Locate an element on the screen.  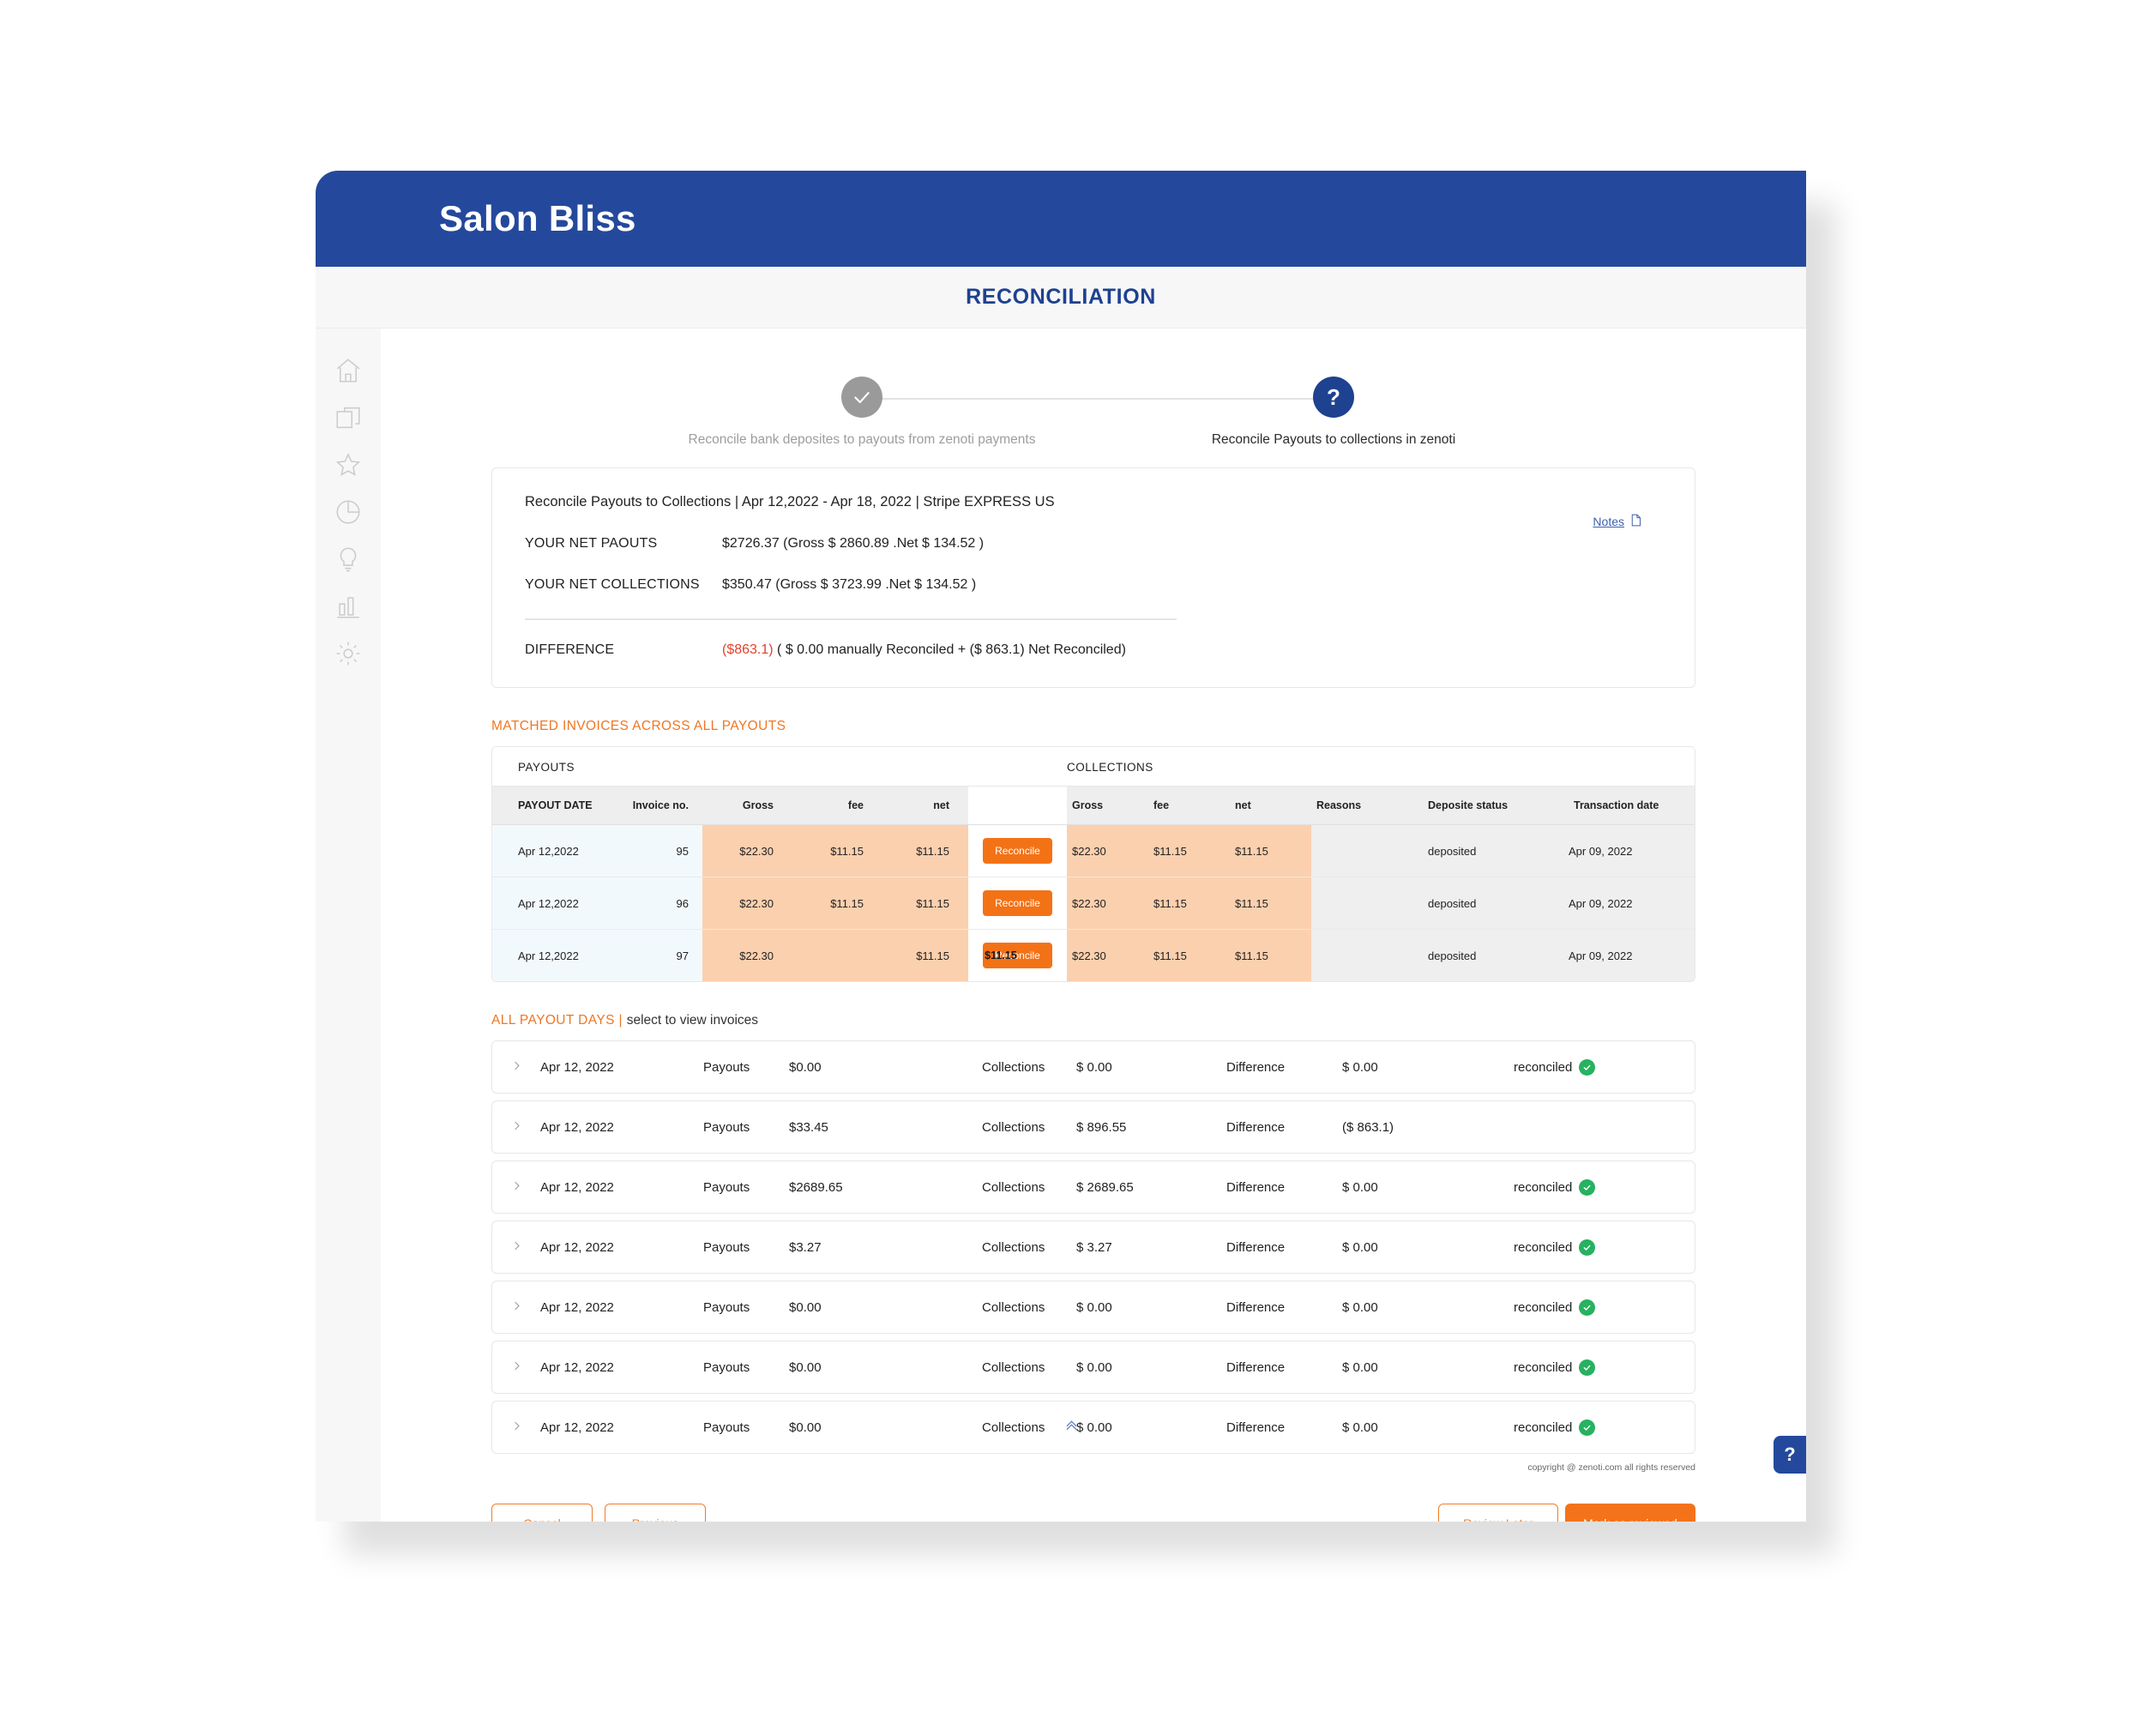
cancel-button: Cancel is located at coordinates (542, 1513).